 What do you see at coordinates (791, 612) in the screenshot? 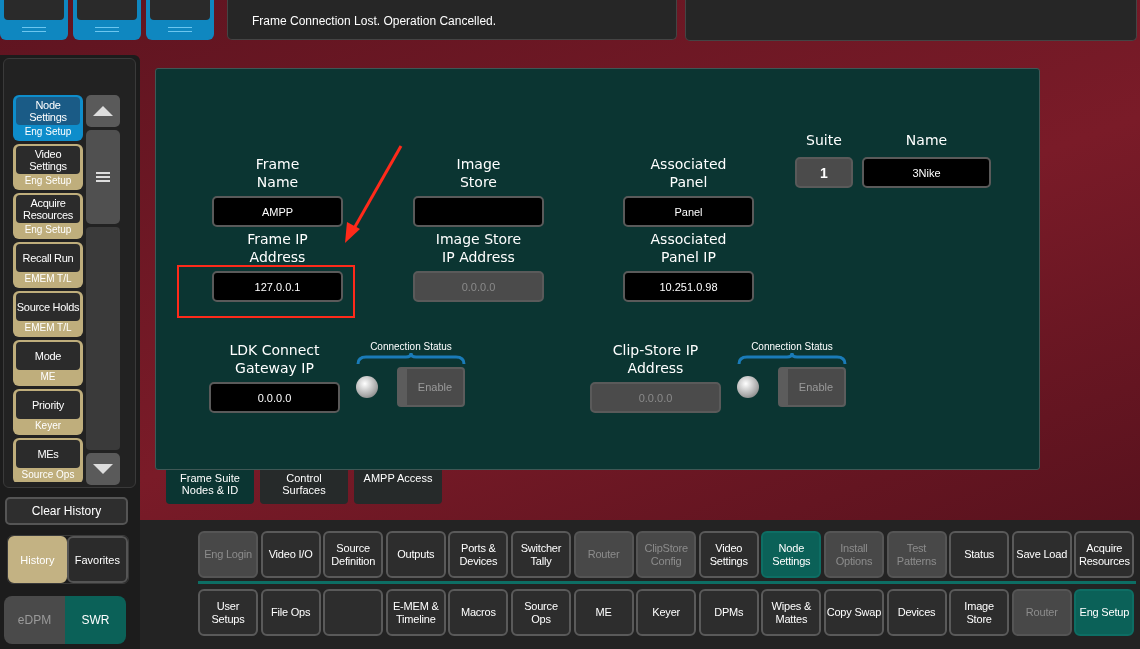
I see `menu-button: Wipes & Mattes` at bounding box center [791, 612].